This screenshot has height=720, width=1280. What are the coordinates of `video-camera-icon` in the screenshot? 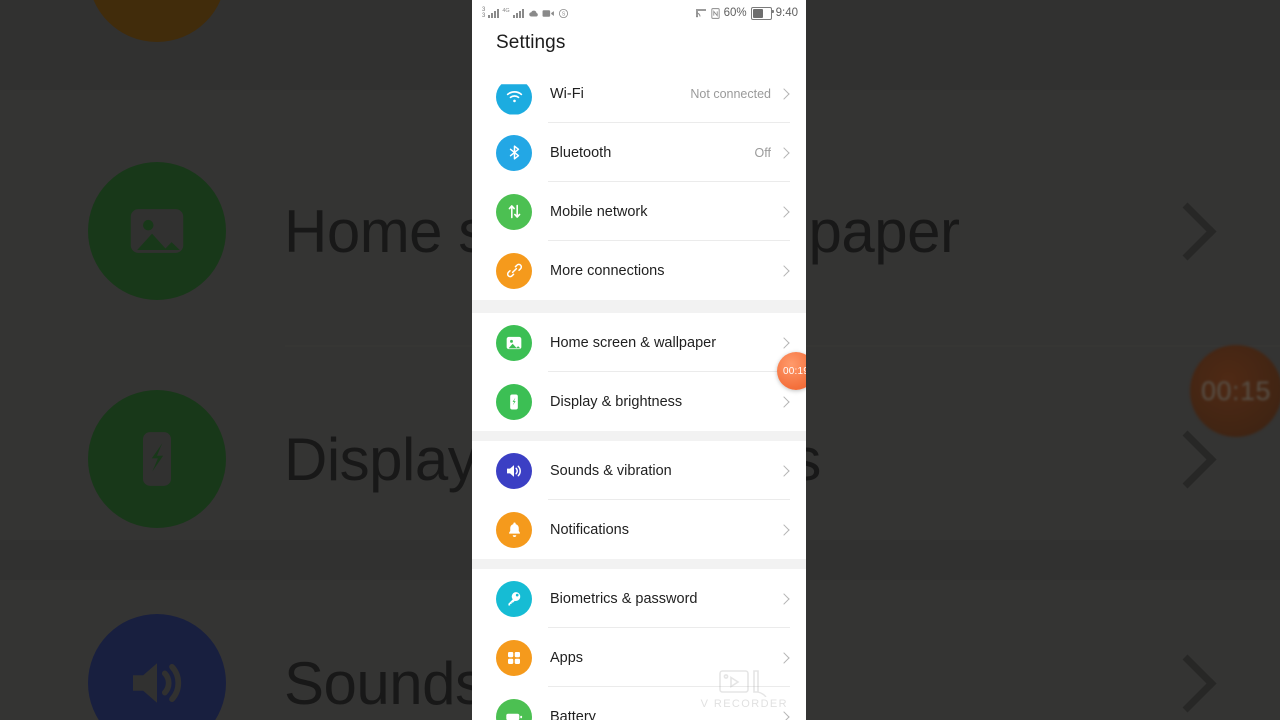 It's located at (548, 13).